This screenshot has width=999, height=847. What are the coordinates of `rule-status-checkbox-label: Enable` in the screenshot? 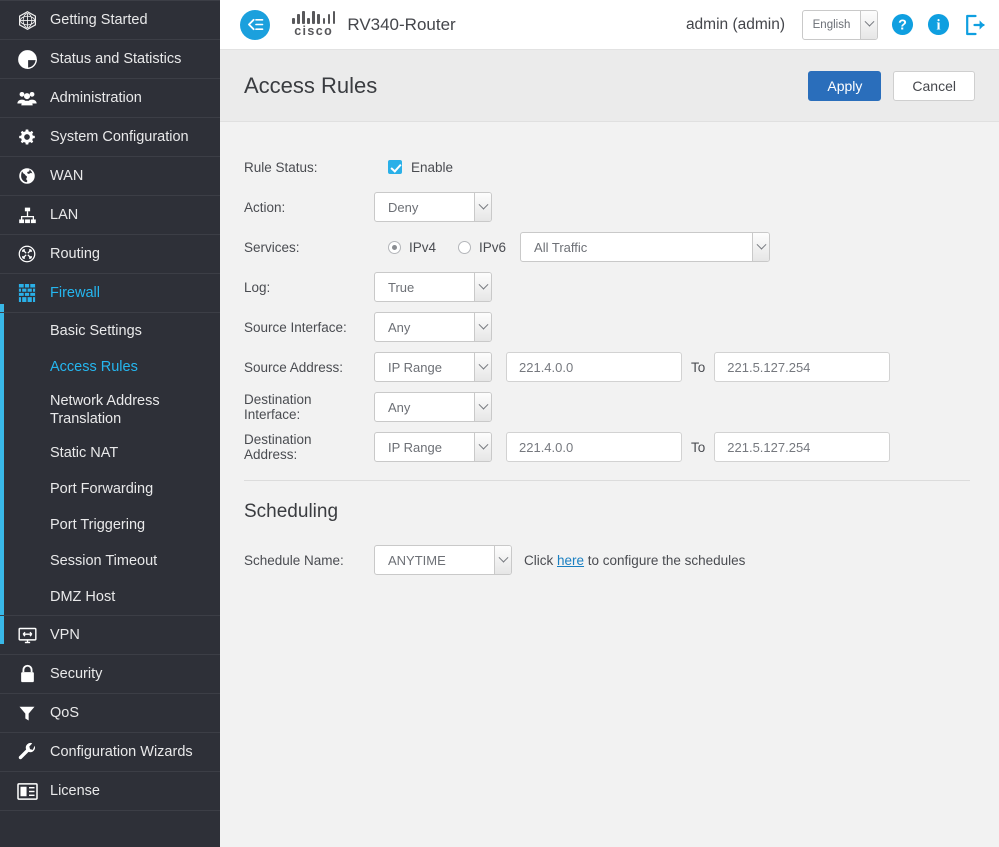 It's located at (432, 167).